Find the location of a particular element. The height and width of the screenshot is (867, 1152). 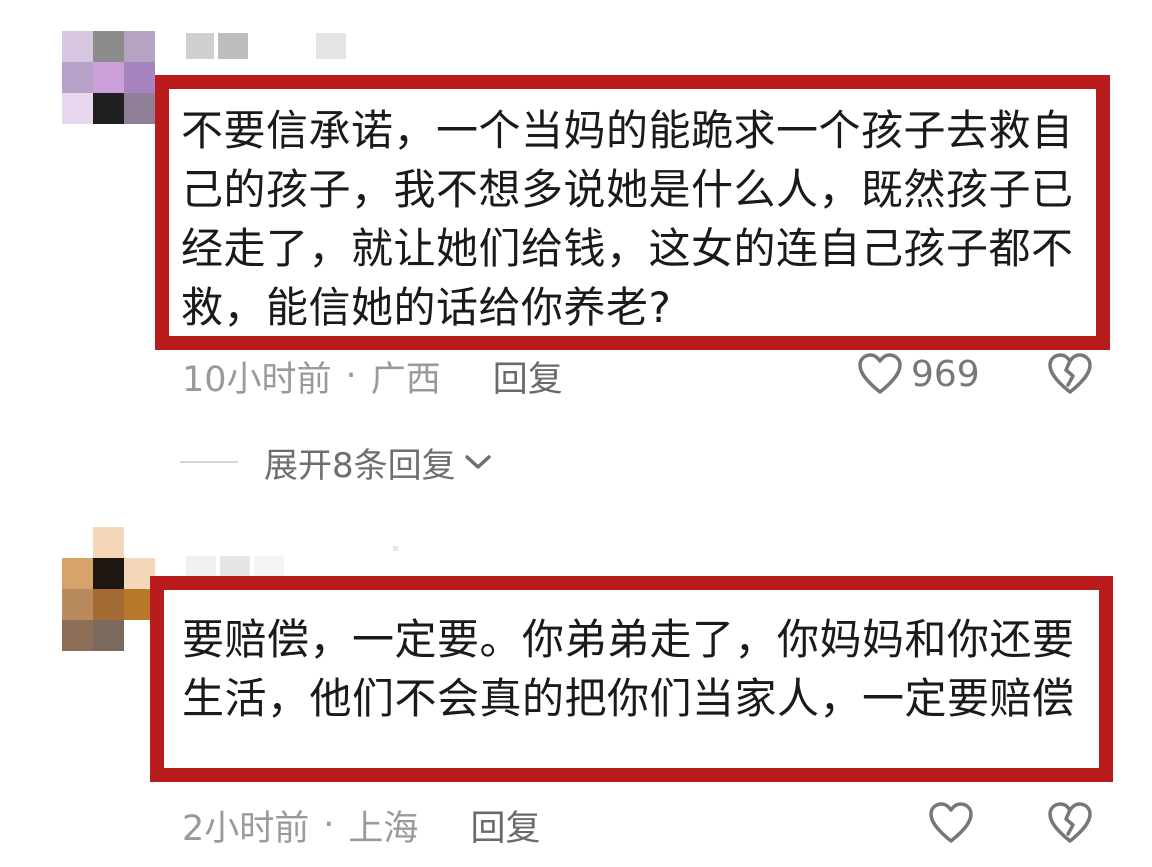

chevron-down-icon is located at coordinates (477, 462).